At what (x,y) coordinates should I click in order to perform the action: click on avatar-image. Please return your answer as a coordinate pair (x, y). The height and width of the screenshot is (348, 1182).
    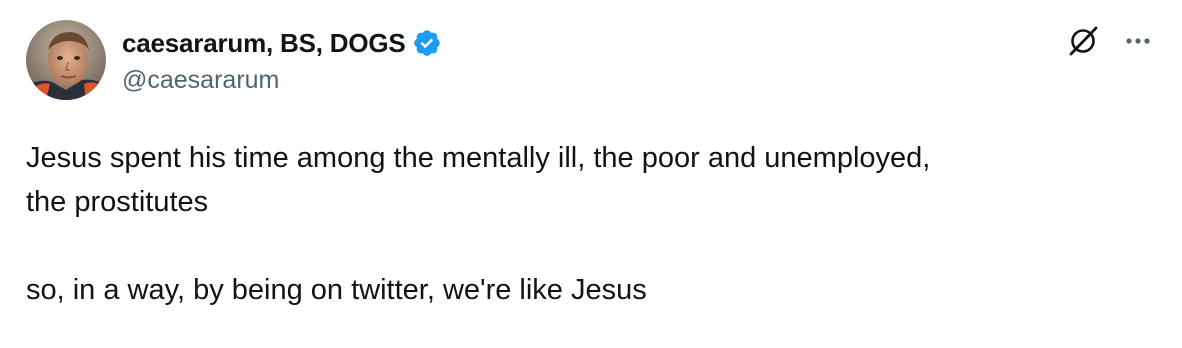
    Looking at the image, I should click on (66, 60).